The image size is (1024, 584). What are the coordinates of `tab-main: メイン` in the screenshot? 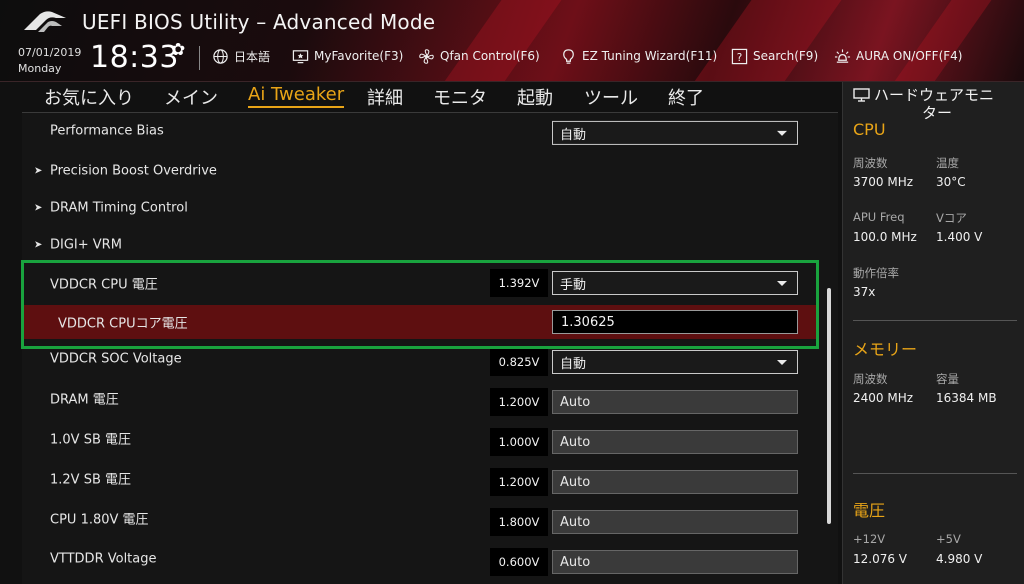 It's located at (191, 97).